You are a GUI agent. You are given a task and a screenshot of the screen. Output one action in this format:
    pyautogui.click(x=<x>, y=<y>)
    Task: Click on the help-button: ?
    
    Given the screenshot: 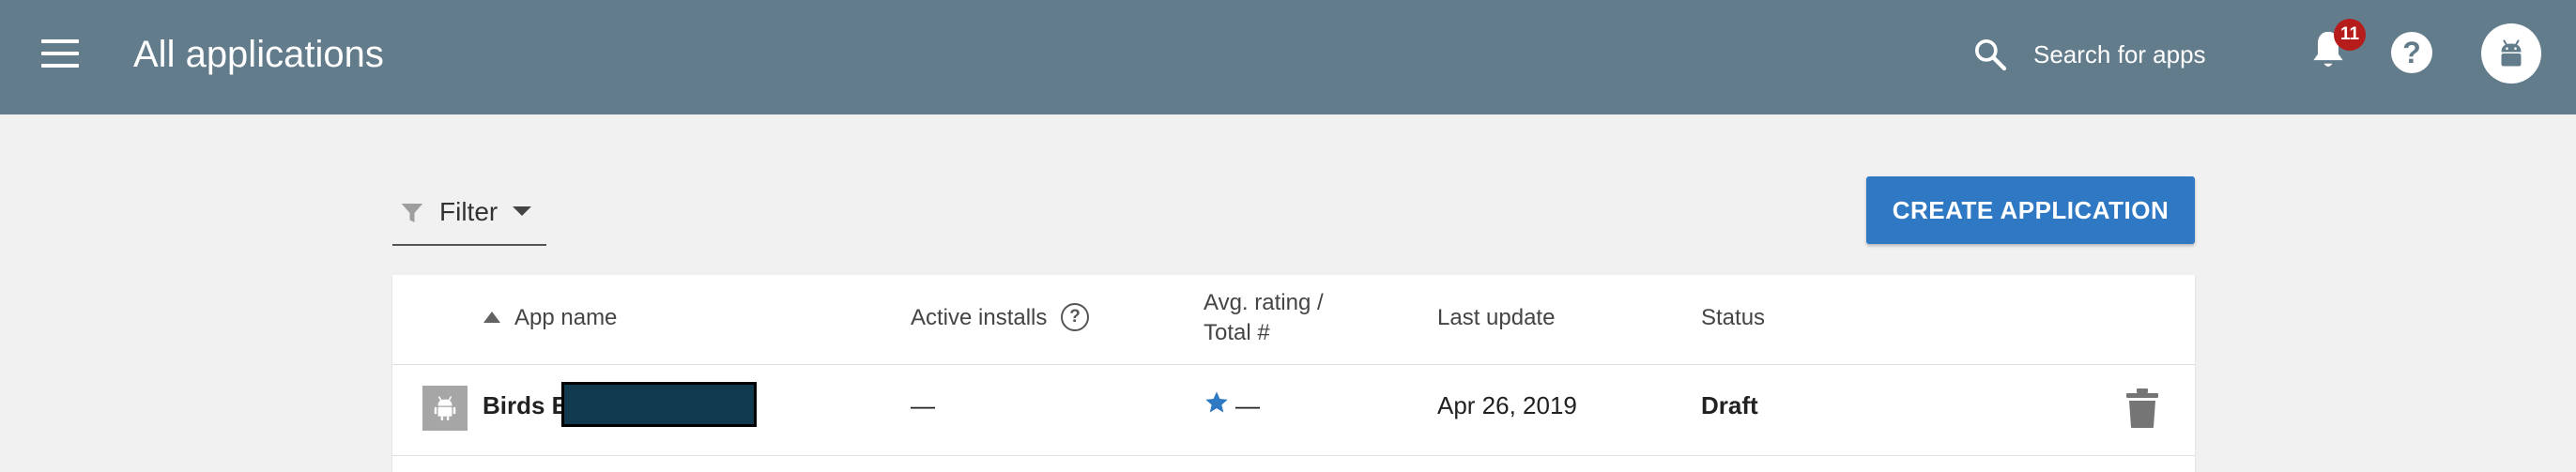 What is the action you would take?
    pyautogui.click(x=2412, y=52)
    